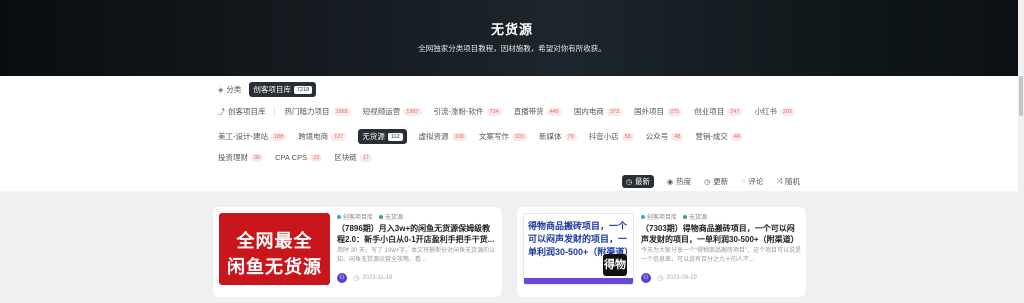 The image size is (1024, 303). What do you see at coordinates (395, 136) in the screenshot?
I see `subcategory-count: 112` at bounding box center [395, 136].